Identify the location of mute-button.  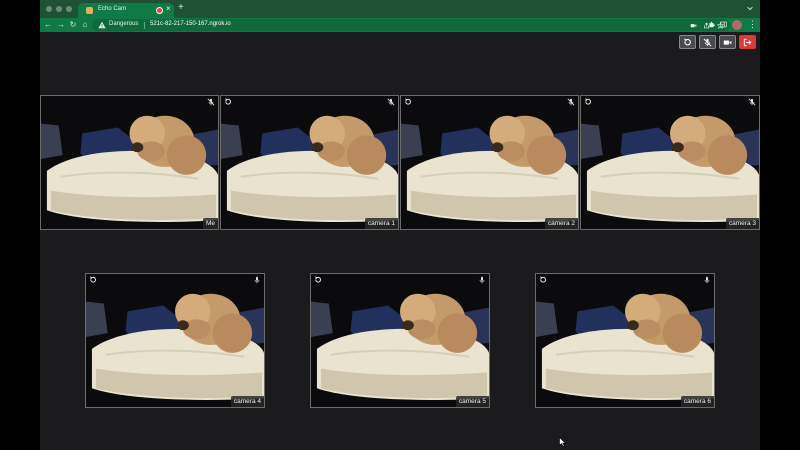
(707, 42).